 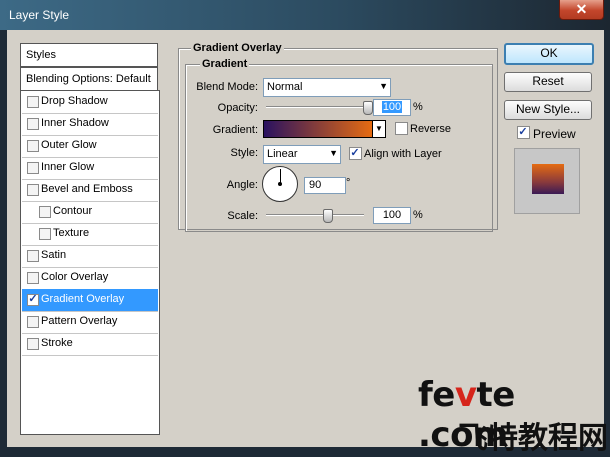 I want to click on styles-header-label: Styles, so click(x=41, y=55).